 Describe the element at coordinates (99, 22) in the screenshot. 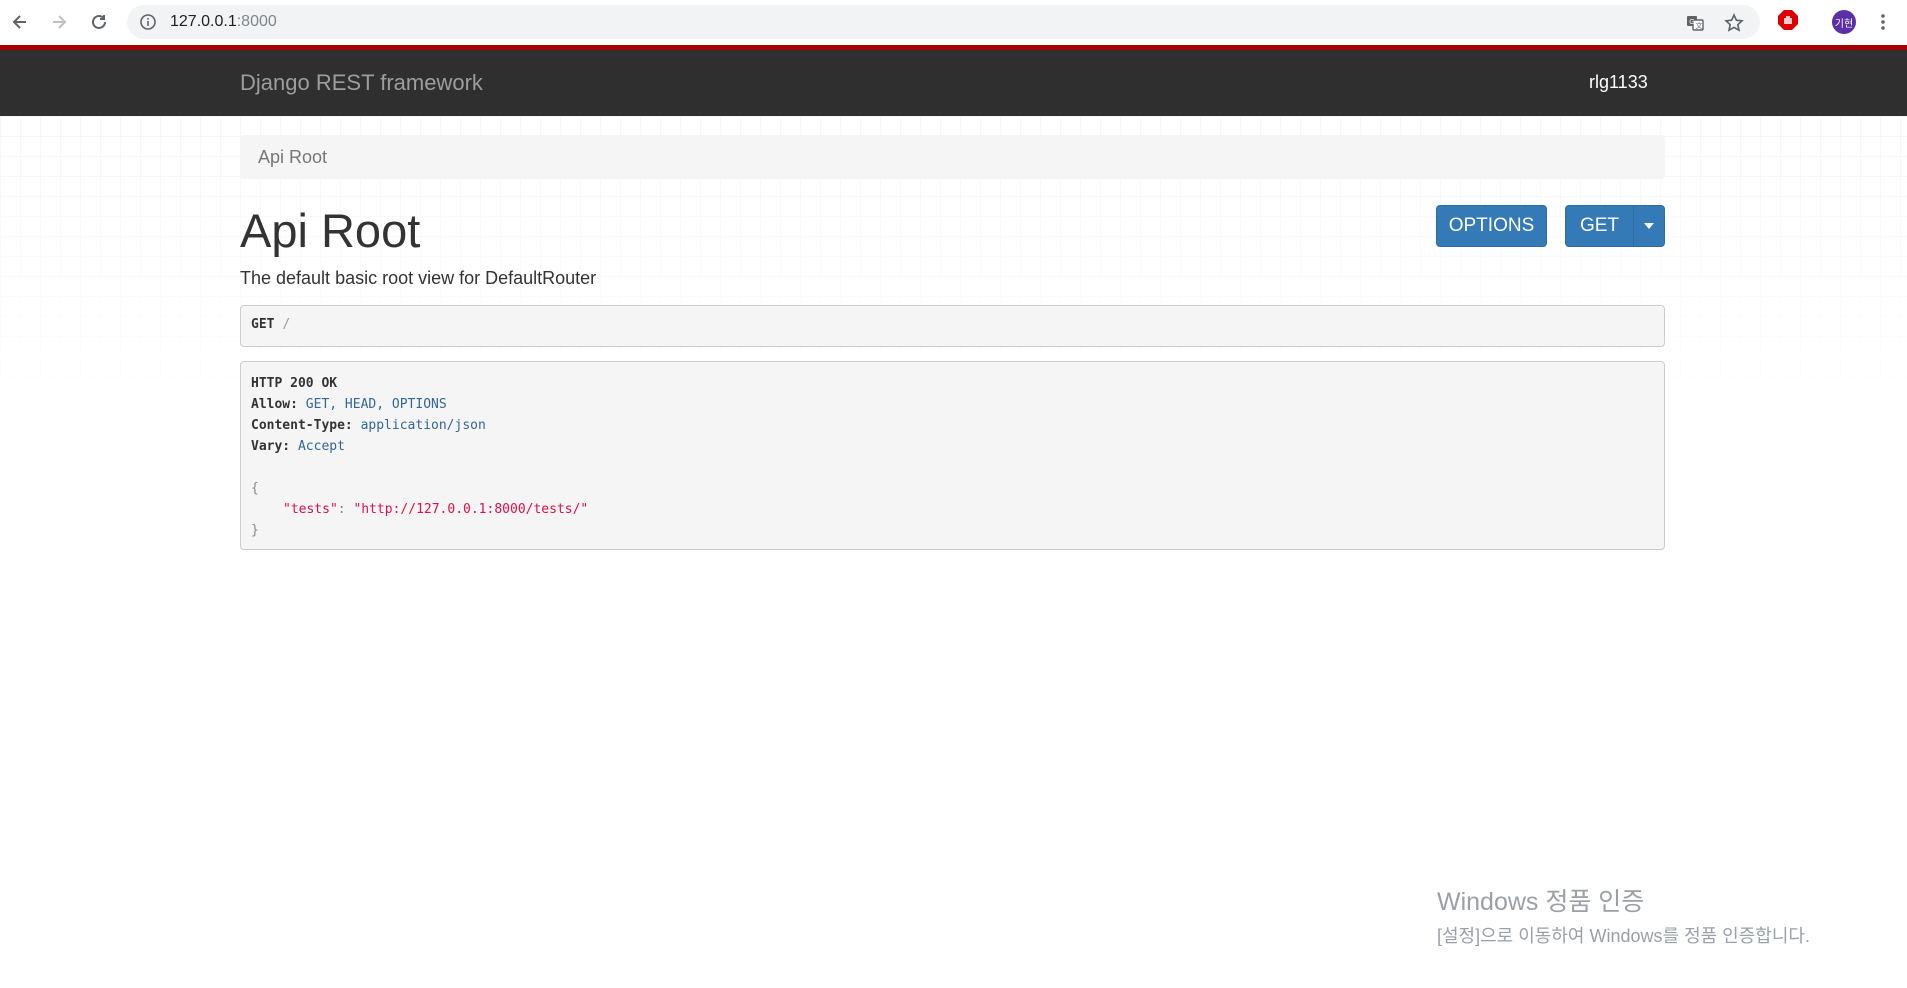

I see `reload-icon` at that location.